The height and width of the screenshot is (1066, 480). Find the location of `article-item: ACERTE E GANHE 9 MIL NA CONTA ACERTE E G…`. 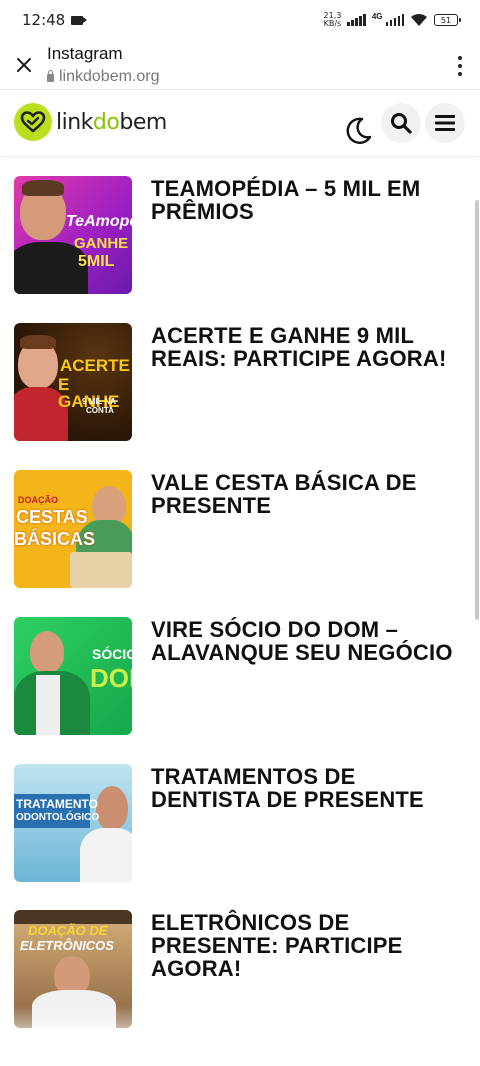

article-item: ACERTE E GANHE 9 MIL NA CONTA ACERTE E G… is located at coordinates (239, 382).